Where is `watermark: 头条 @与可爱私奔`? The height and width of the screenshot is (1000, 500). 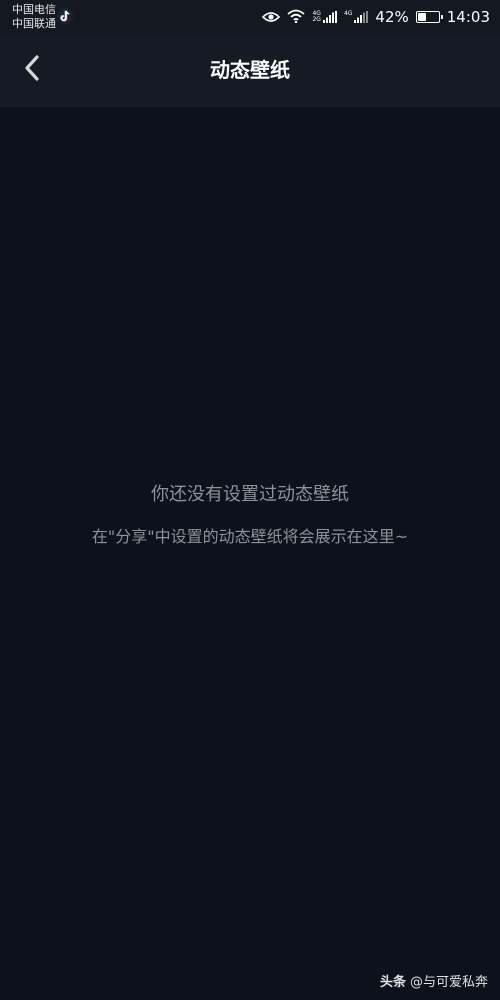
watermark: 头条 @与可爱私奔 is located at coordinates (434, 980).